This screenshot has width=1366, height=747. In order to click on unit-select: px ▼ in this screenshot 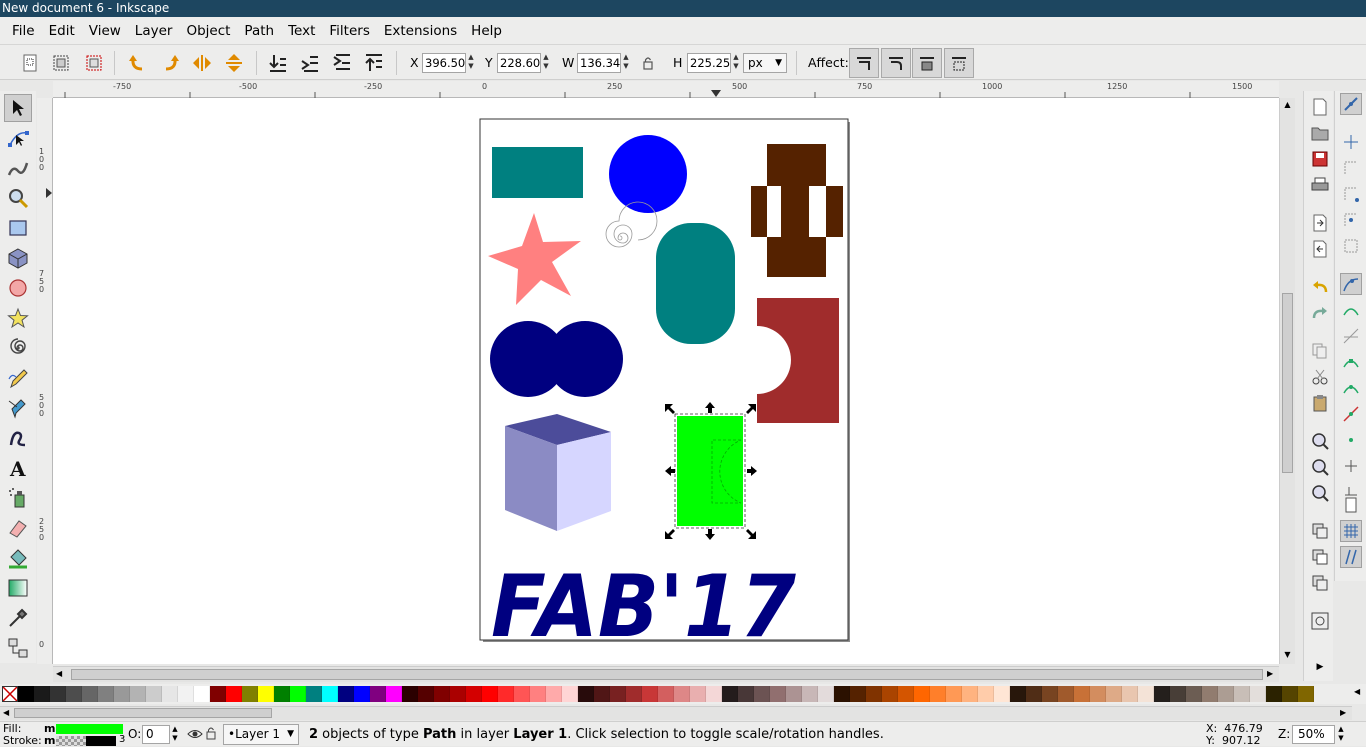, I will do `click(765, 63)`.